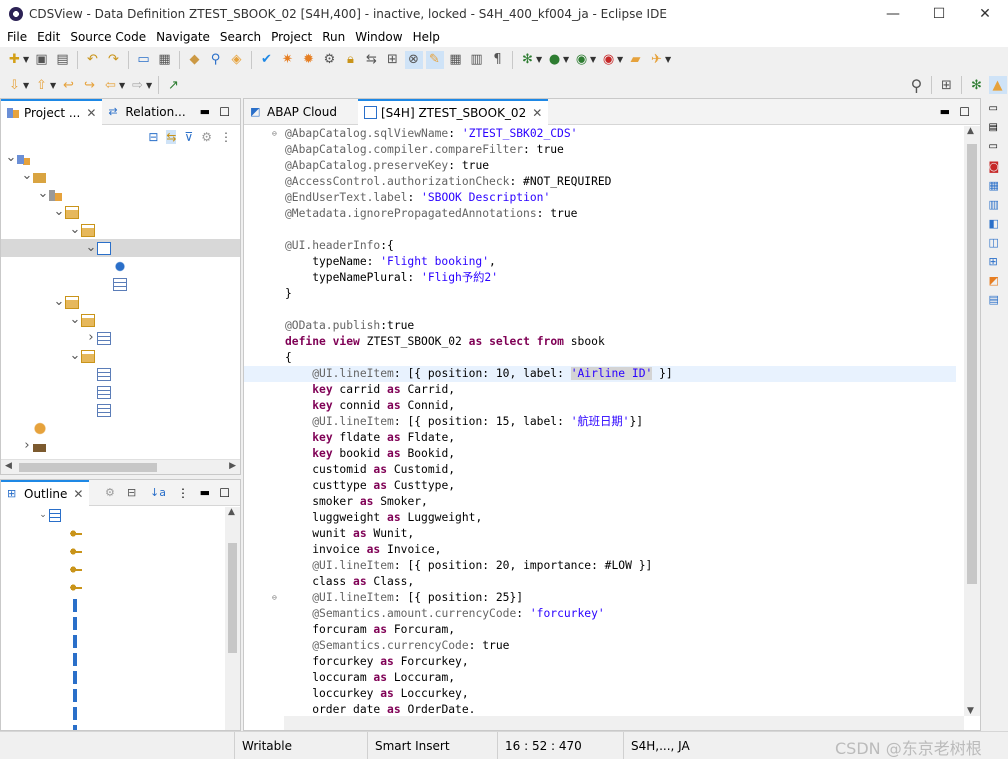  I want to click on forward-edit-icon: ↪, so click(90, 85).